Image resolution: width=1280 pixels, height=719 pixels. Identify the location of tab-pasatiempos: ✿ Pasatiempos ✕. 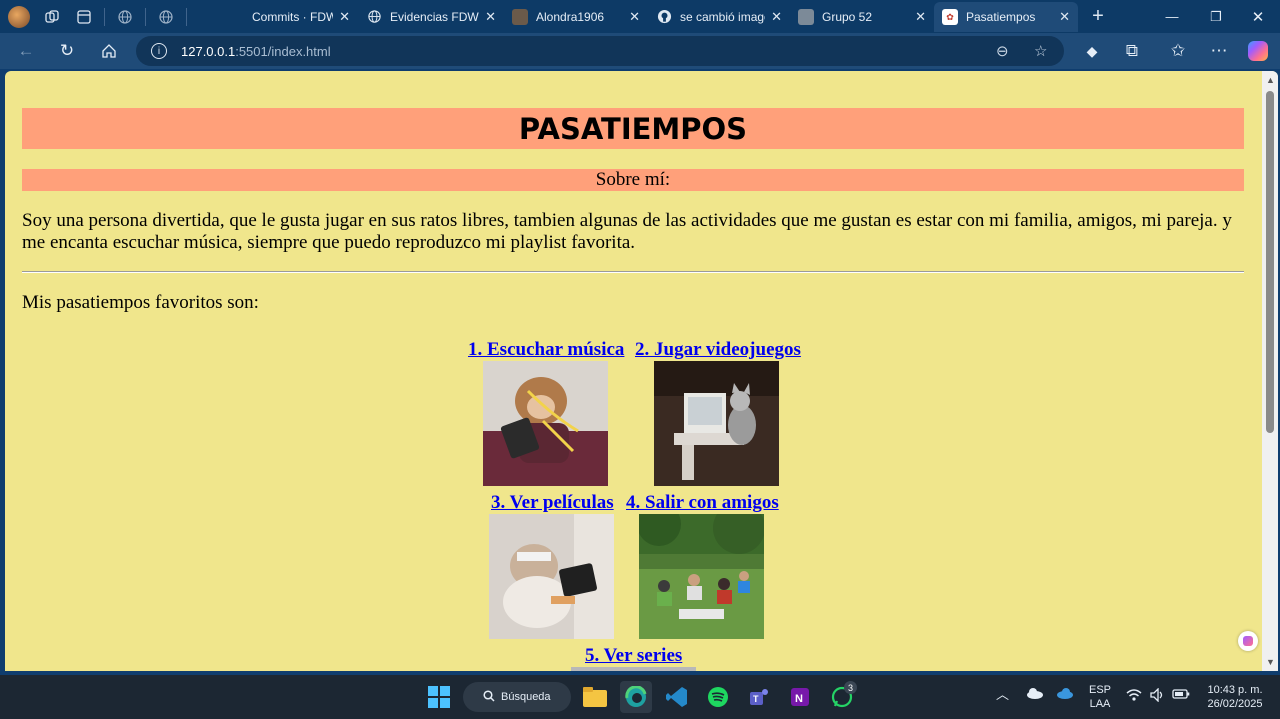
(1006, 17).